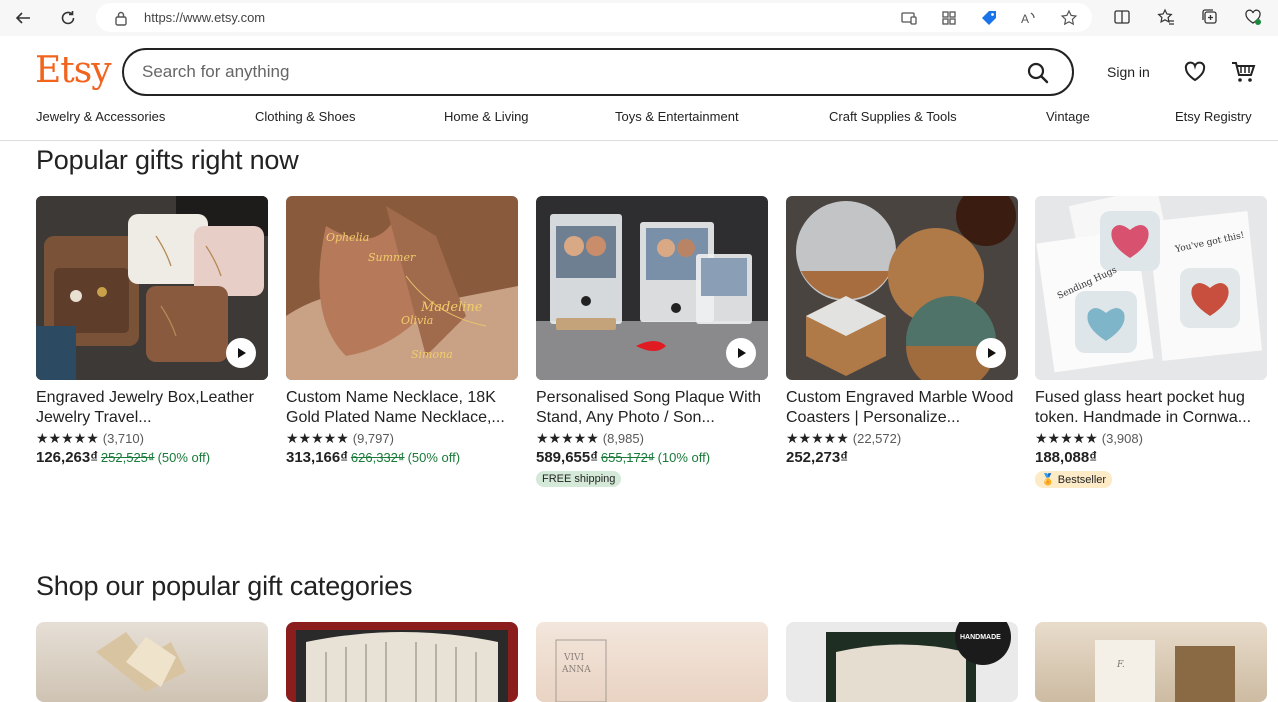 This screenshot has width=1278, height=702. I want to click on product-image: Ophelia Summer Madeline Olivia Simona, so click(402, 288).